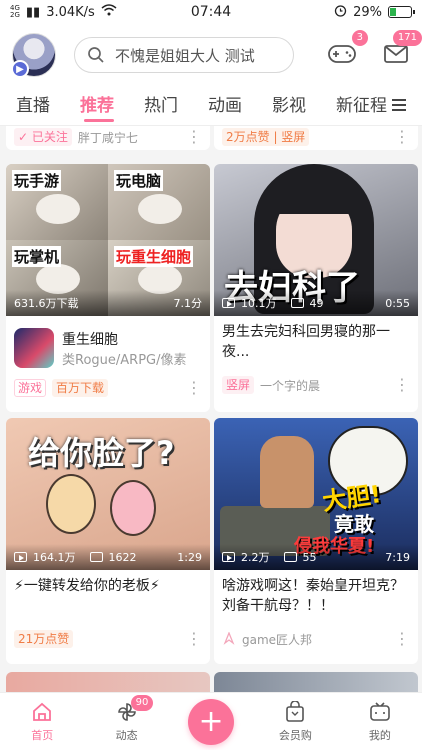 The image size is (422, 750). Describe the element at coordinates (48, 106) in the screenshot. I see `tab-live: 直播` at that location.